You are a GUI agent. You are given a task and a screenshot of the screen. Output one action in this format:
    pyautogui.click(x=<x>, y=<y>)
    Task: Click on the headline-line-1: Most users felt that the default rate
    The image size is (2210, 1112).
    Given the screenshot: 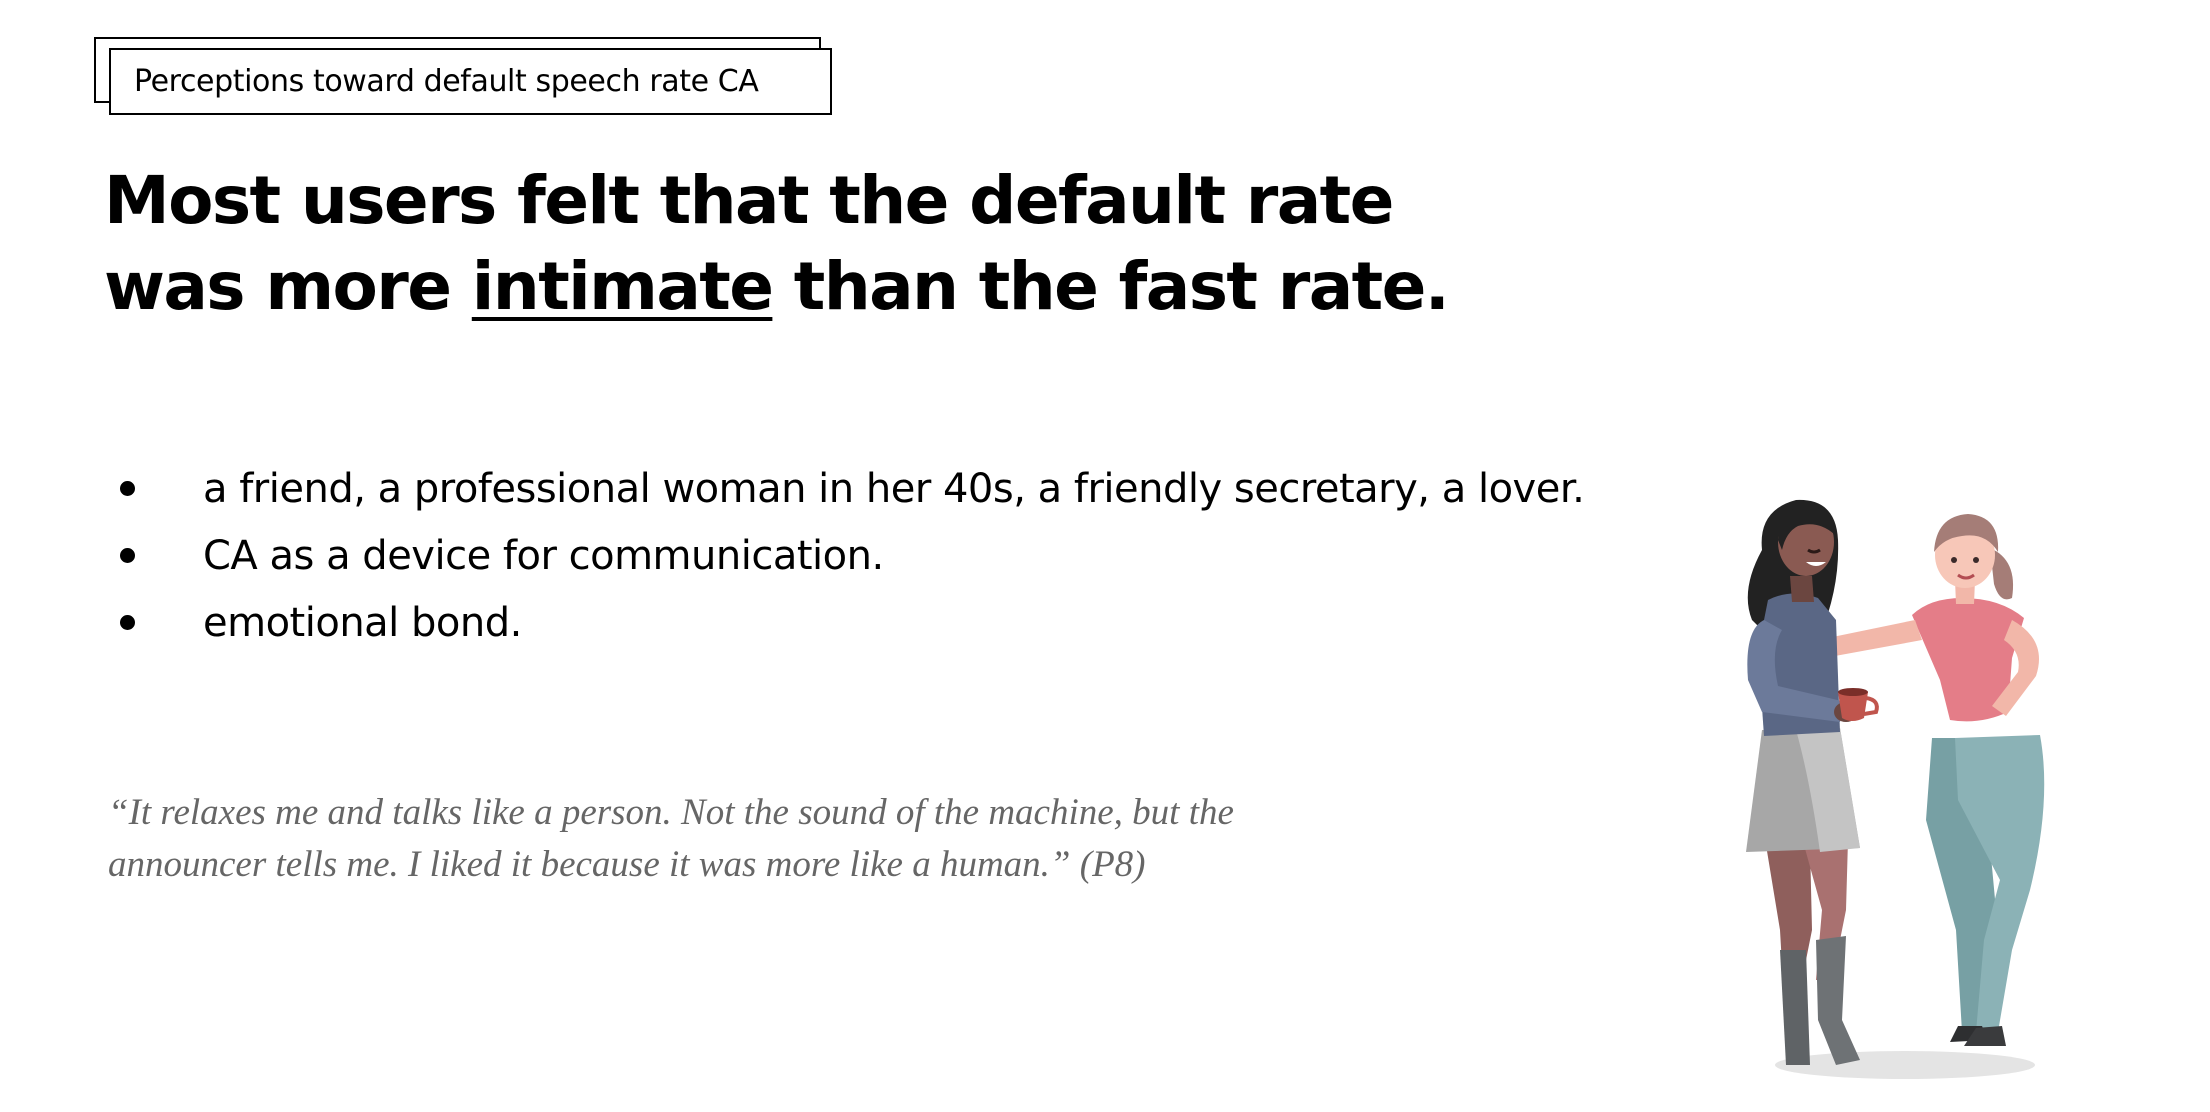 What is the action you would take?
    pyautogui.click(x=749, y=200)
    